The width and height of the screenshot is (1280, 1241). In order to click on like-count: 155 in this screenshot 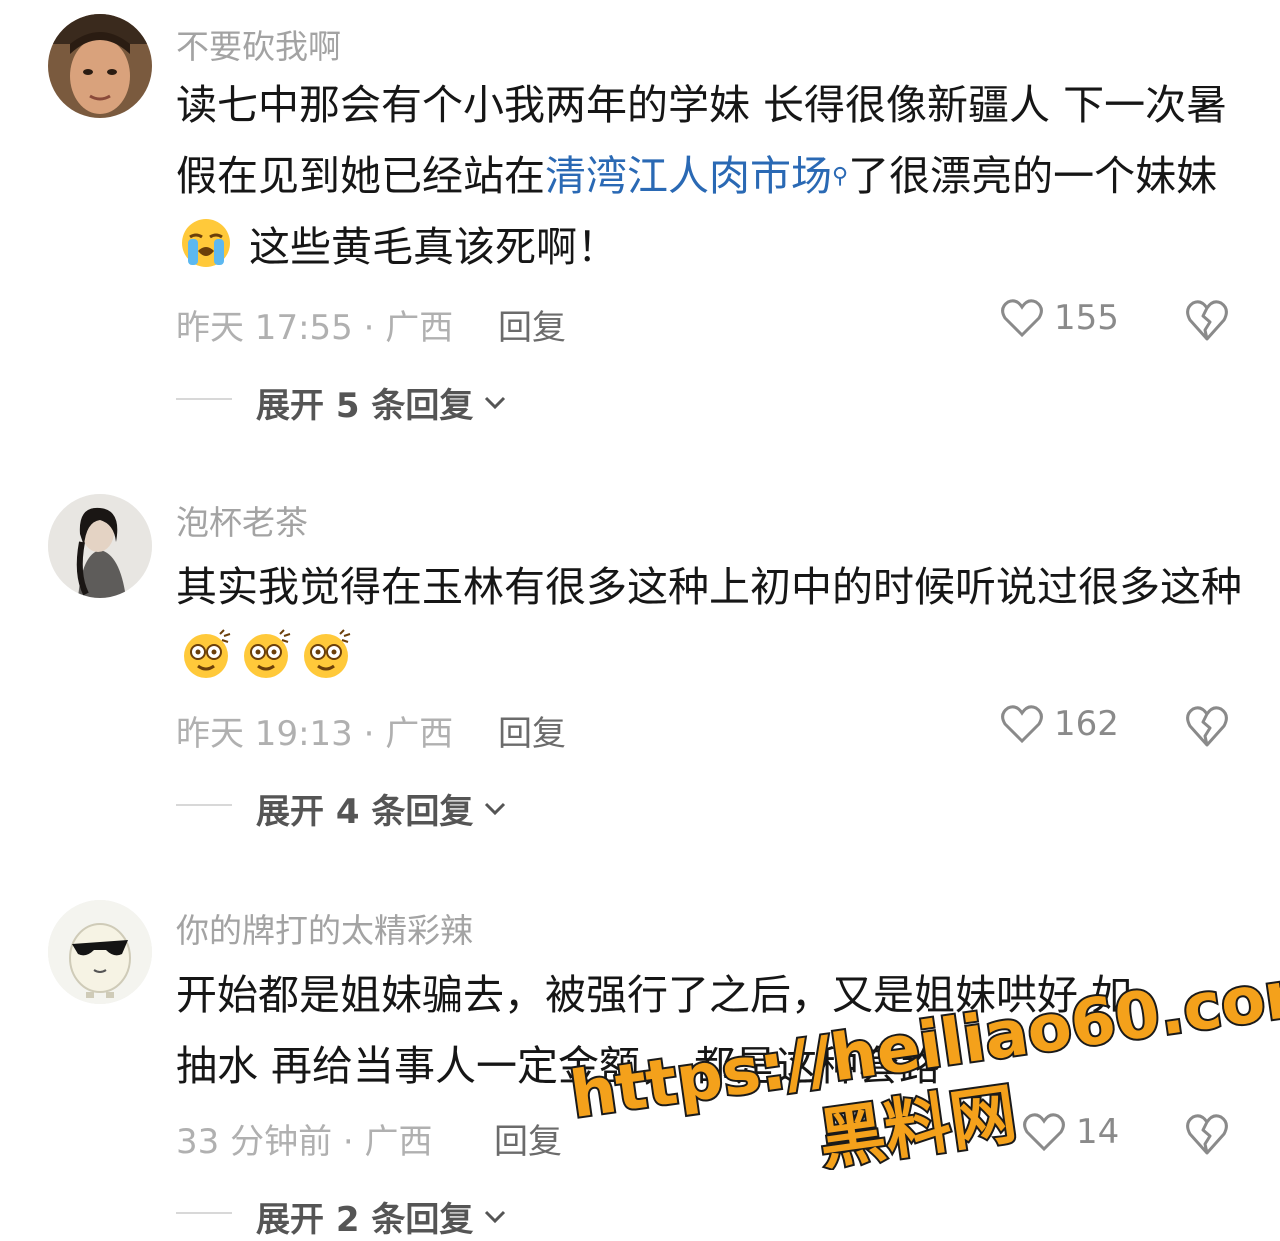, I will do `click(1086, 318)`.